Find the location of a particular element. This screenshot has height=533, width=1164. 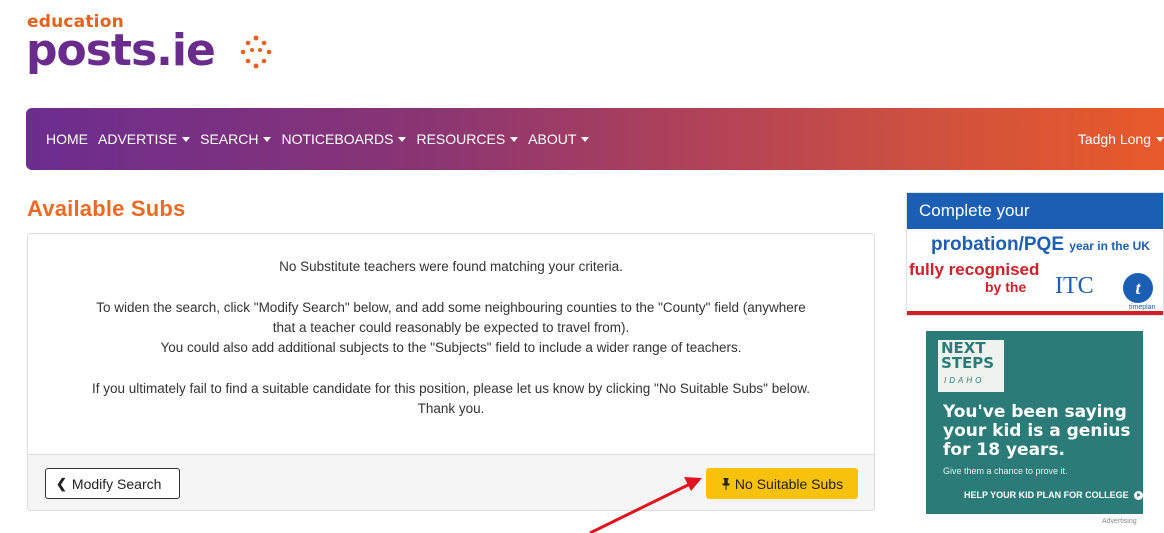

ad-logo-text: NEXT STEPS is located at coordinates (967, 356).